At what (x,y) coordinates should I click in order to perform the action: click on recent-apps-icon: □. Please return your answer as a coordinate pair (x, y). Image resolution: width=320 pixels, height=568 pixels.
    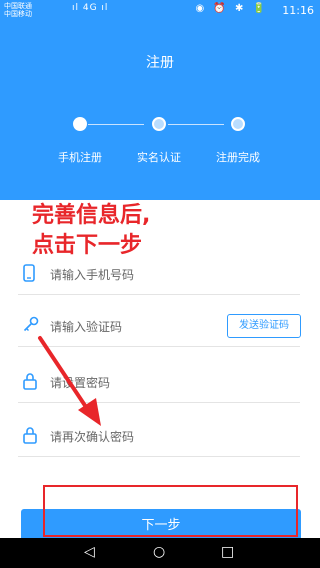
    Looking at the image, I should click on (227, 552).